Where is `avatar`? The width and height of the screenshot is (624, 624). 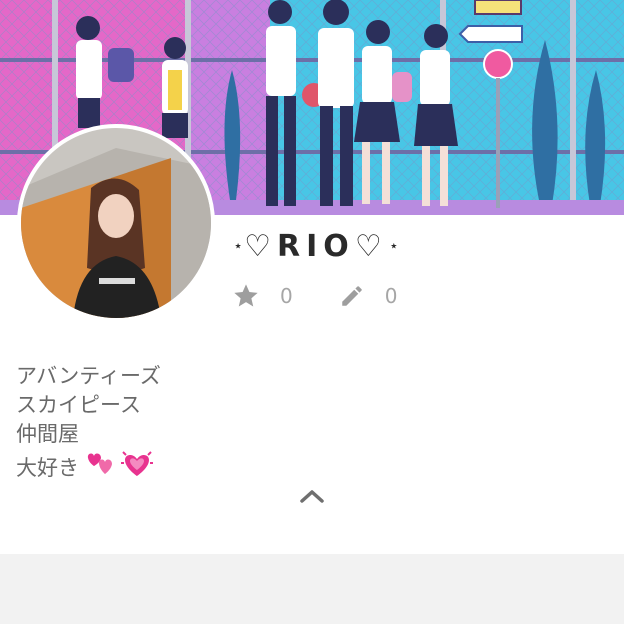 avatar is located at coordinates (116, 223).